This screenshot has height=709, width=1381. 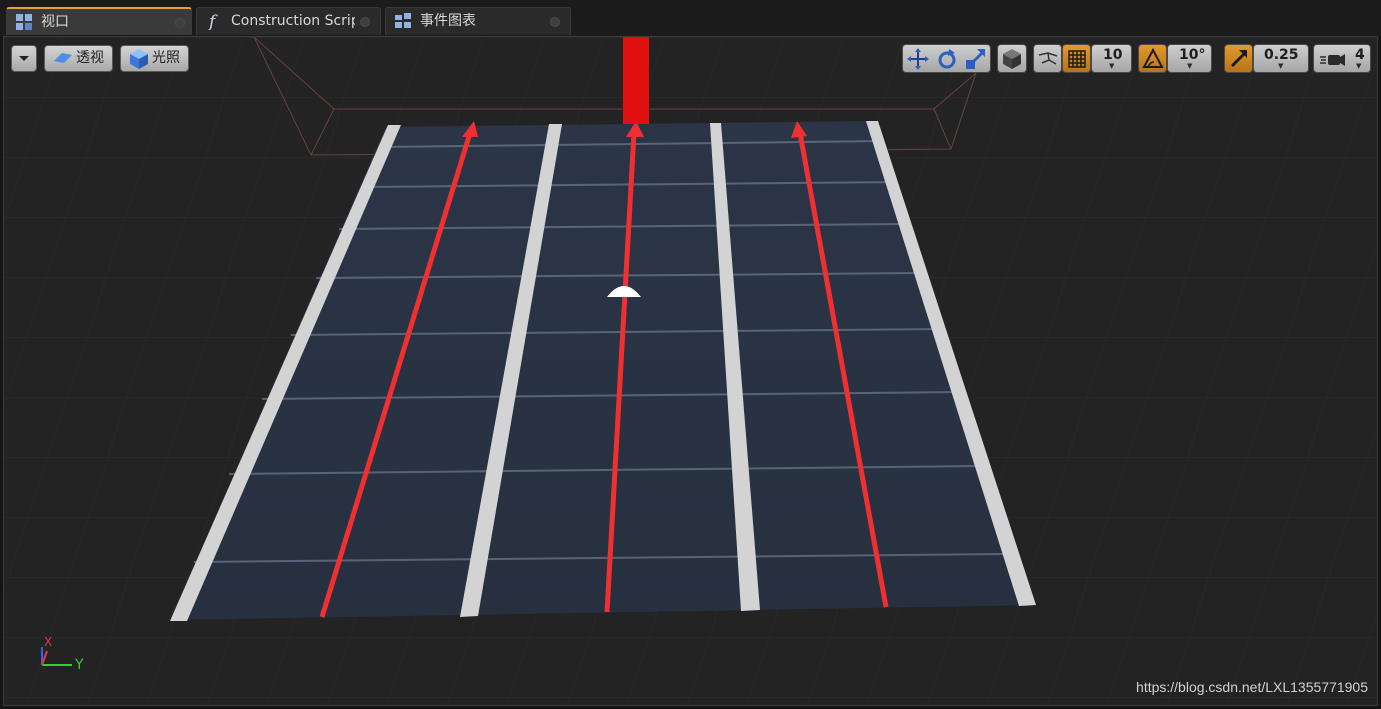 I want to click on tab-viewport: 视口, so click(x=99, y=21).